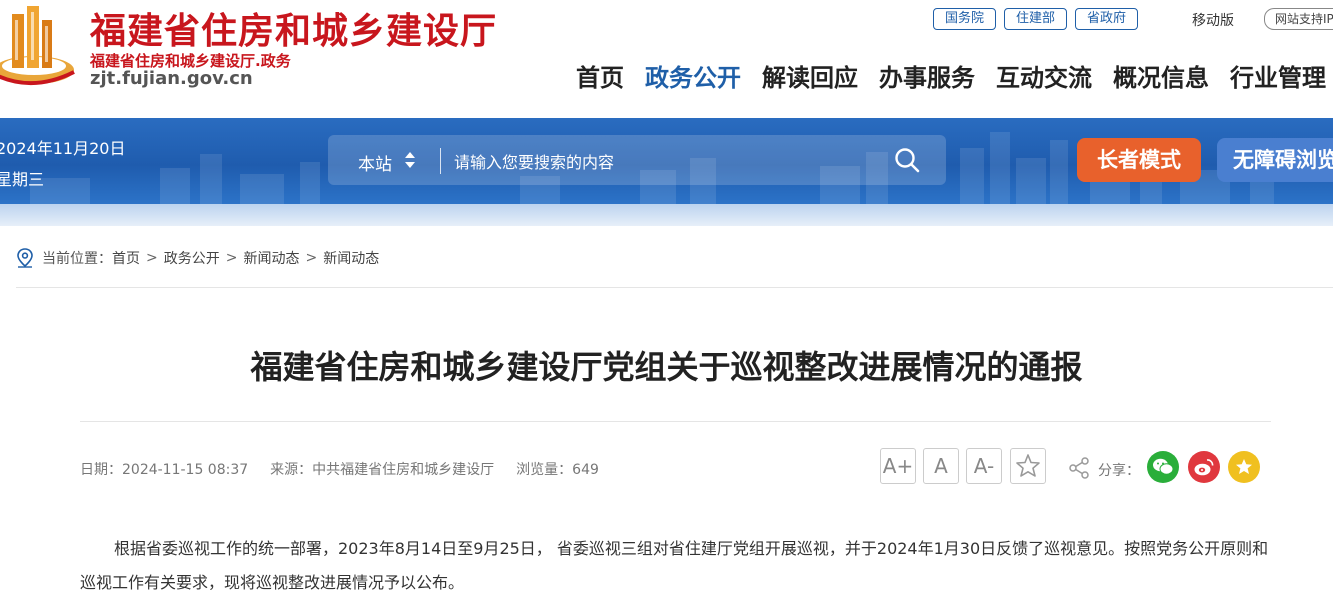 This screenshot has width=1333, height=606. What do you see at coordinates (1161, 75) in the screenshot?
I see `nav-item-overview: 概况信息` at bounding box center [1161, 75].